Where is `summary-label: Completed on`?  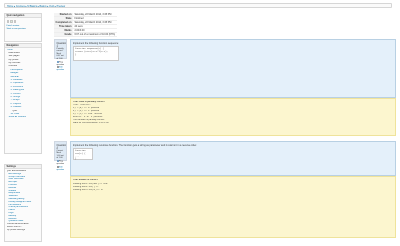 summary-label: Completed on is located at coordinates (63, 22).